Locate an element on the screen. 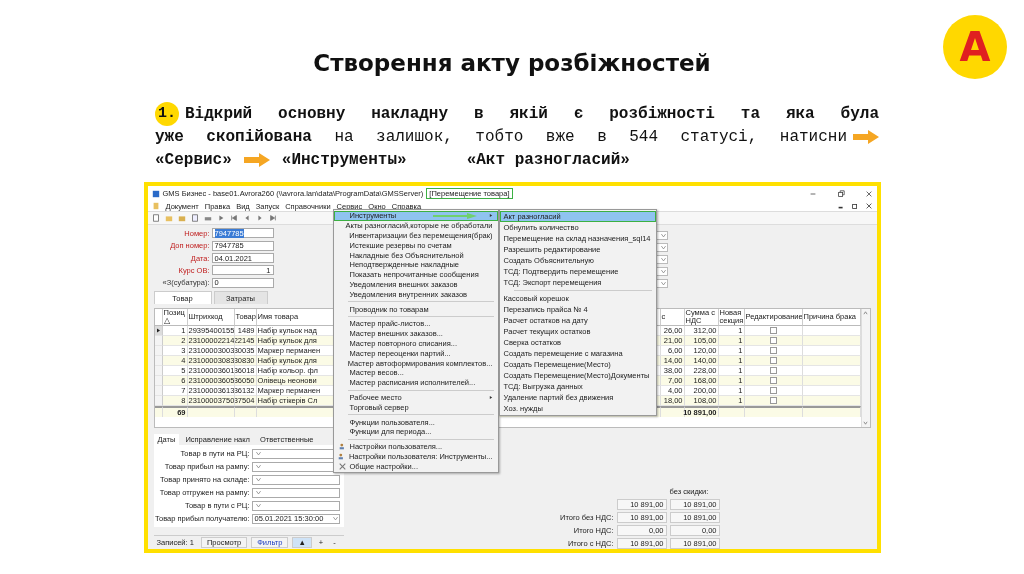  print-icon is located at coordinates (207, 218).